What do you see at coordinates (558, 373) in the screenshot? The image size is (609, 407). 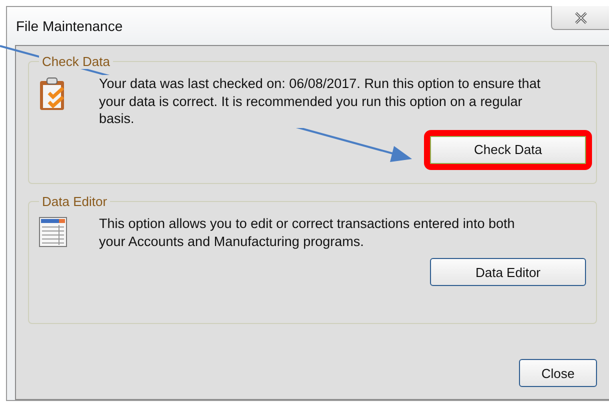 I see `close-button: Close` at bounding box center [558, 373].